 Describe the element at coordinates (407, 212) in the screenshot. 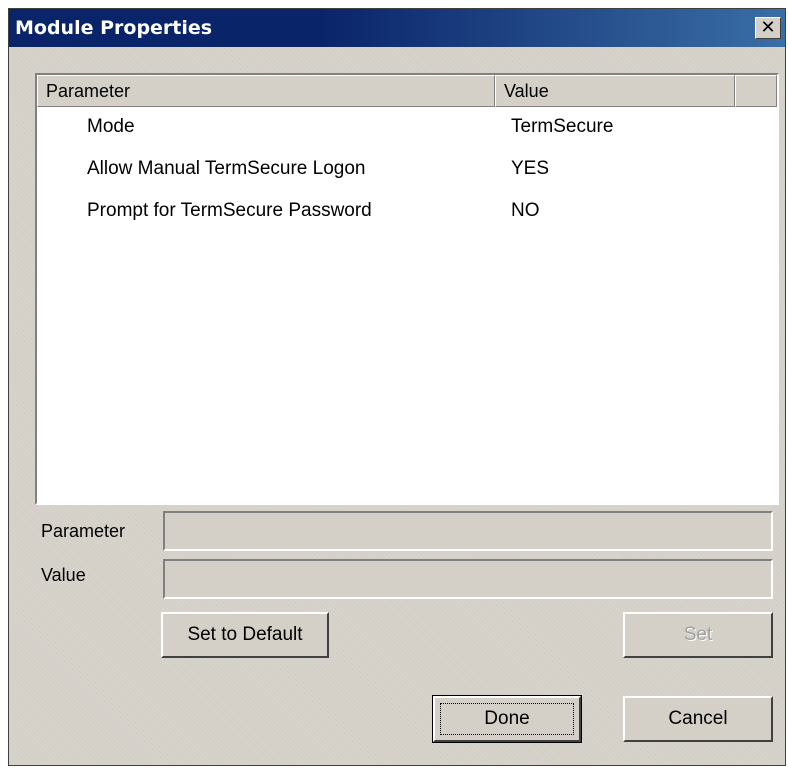

I see `list-row-prompt-password: Prompt for TermSecure Password NO` at that location.